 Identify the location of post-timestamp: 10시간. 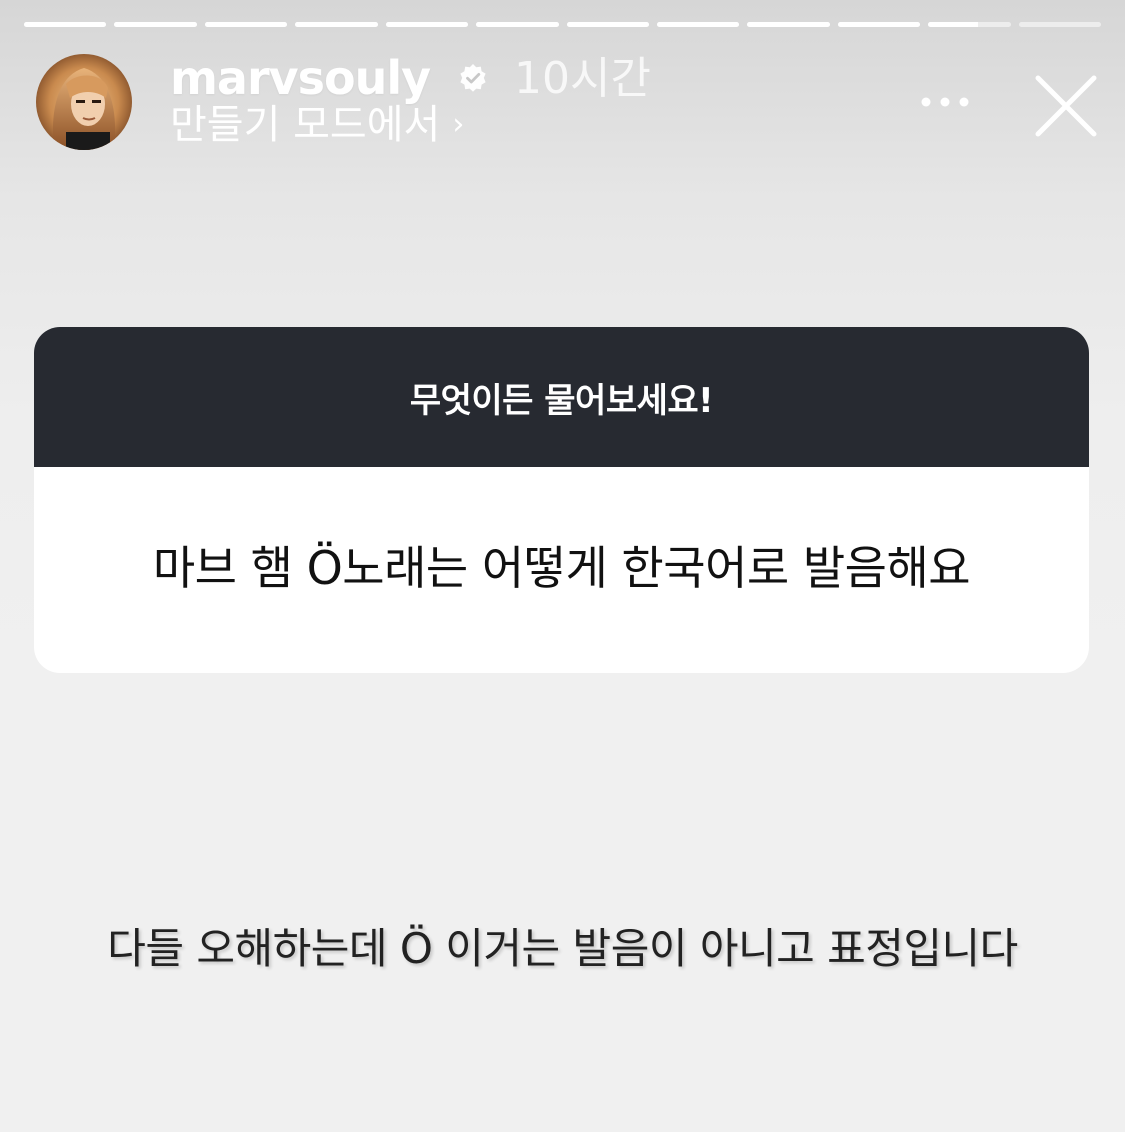
(582, 78).